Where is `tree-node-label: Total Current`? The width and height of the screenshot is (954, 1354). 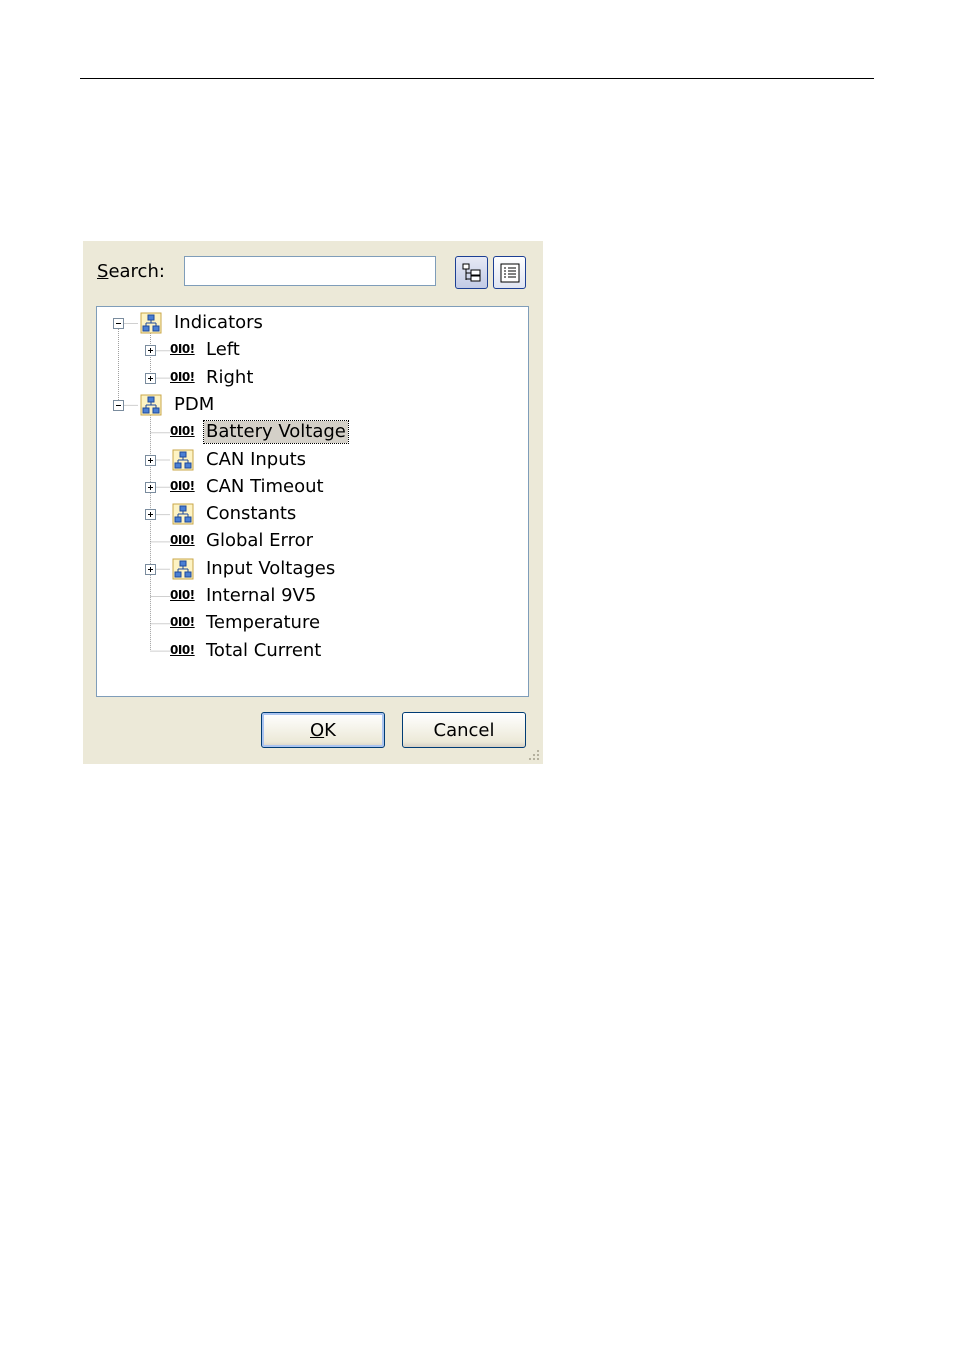 tree-node-label: Total Current is located at coordinates (263, 651).